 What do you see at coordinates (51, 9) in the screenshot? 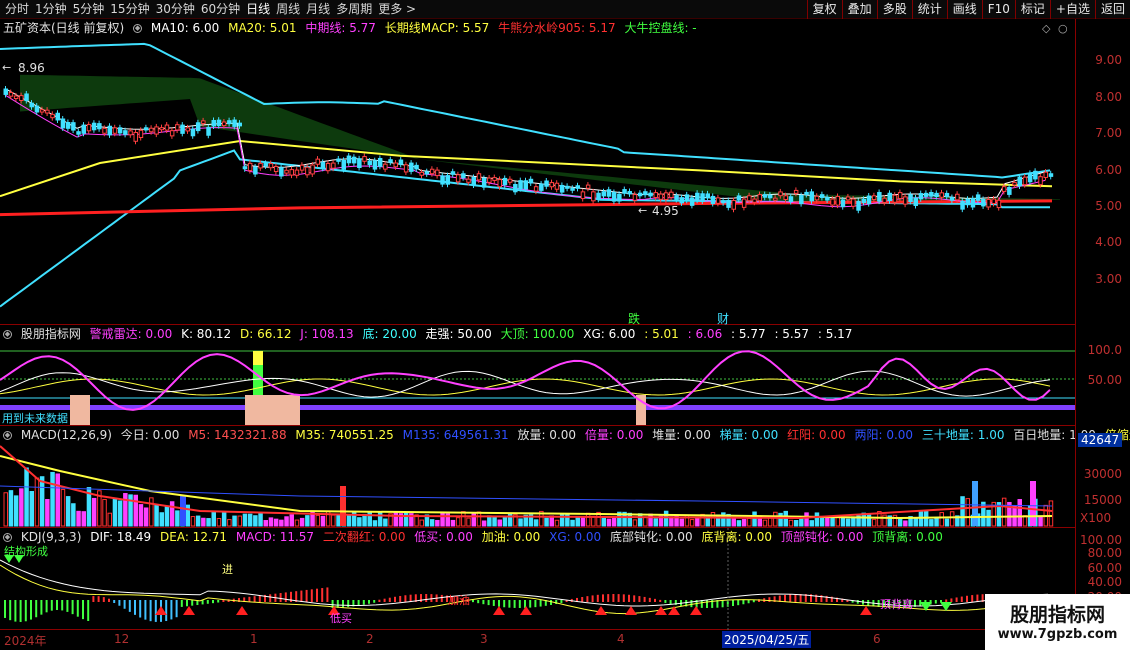
I see `period-tab: 1分钟` at bounding box center [51, 9].